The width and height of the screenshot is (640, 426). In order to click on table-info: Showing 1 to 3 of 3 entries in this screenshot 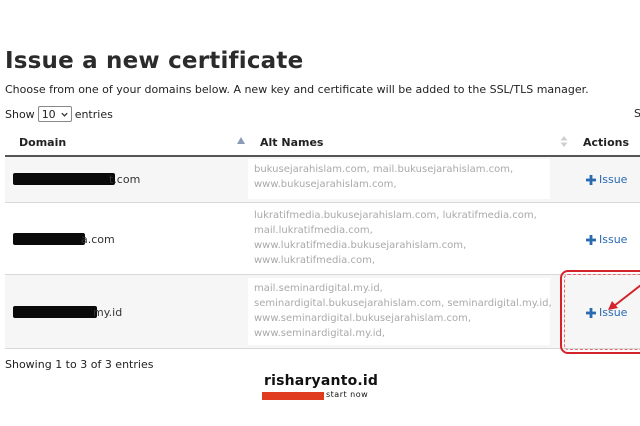, I will do `click(79, 364)`.